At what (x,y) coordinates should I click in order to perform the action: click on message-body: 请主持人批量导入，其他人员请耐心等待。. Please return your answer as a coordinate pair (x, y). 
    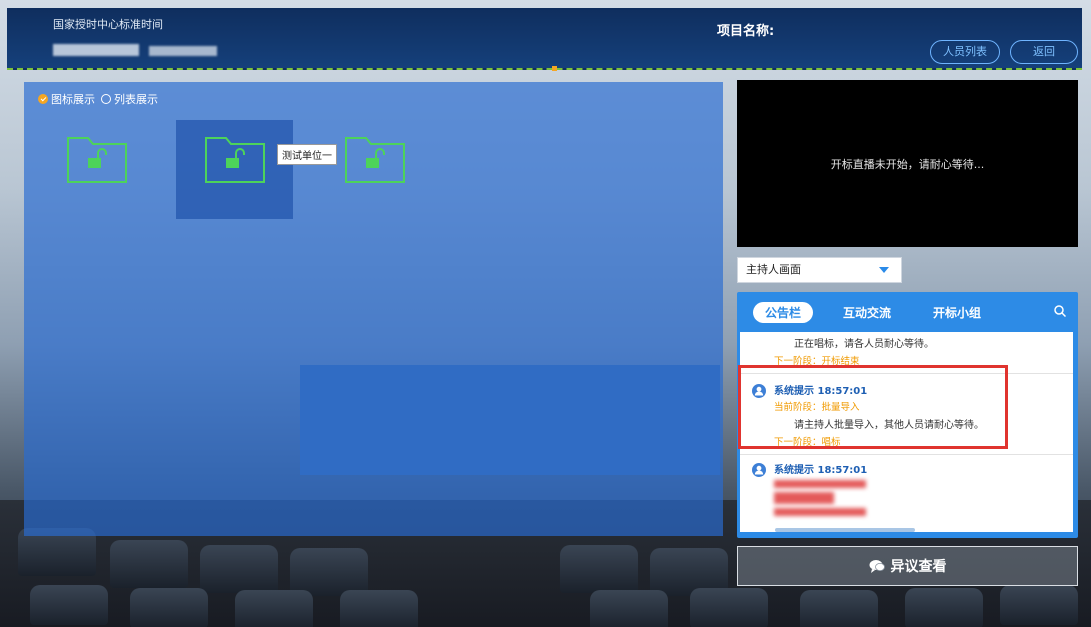
    Looking at the image, I should click on (889, 425).